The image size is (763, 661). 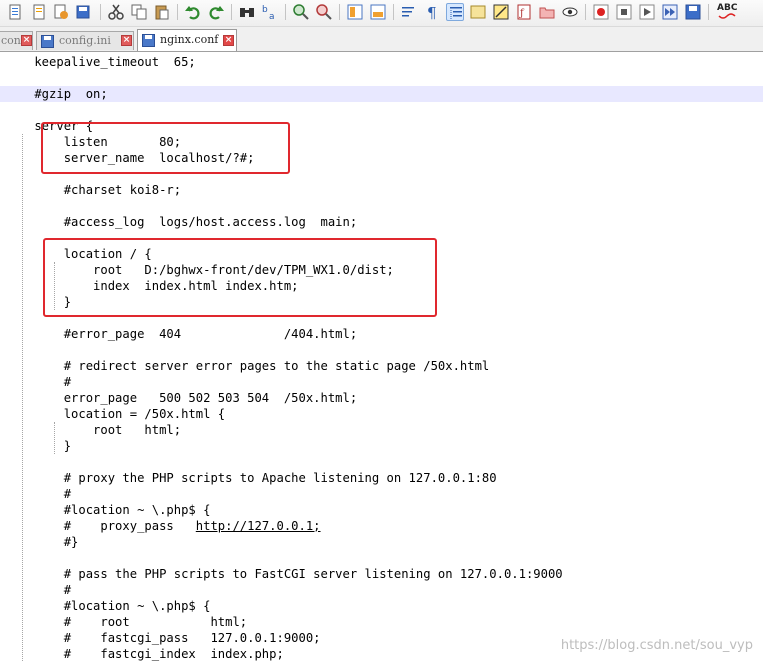 What do you see at coordinates (601, 12) in the screenshot?
I see `record-macro-icon` at bounding box center [601, 12].